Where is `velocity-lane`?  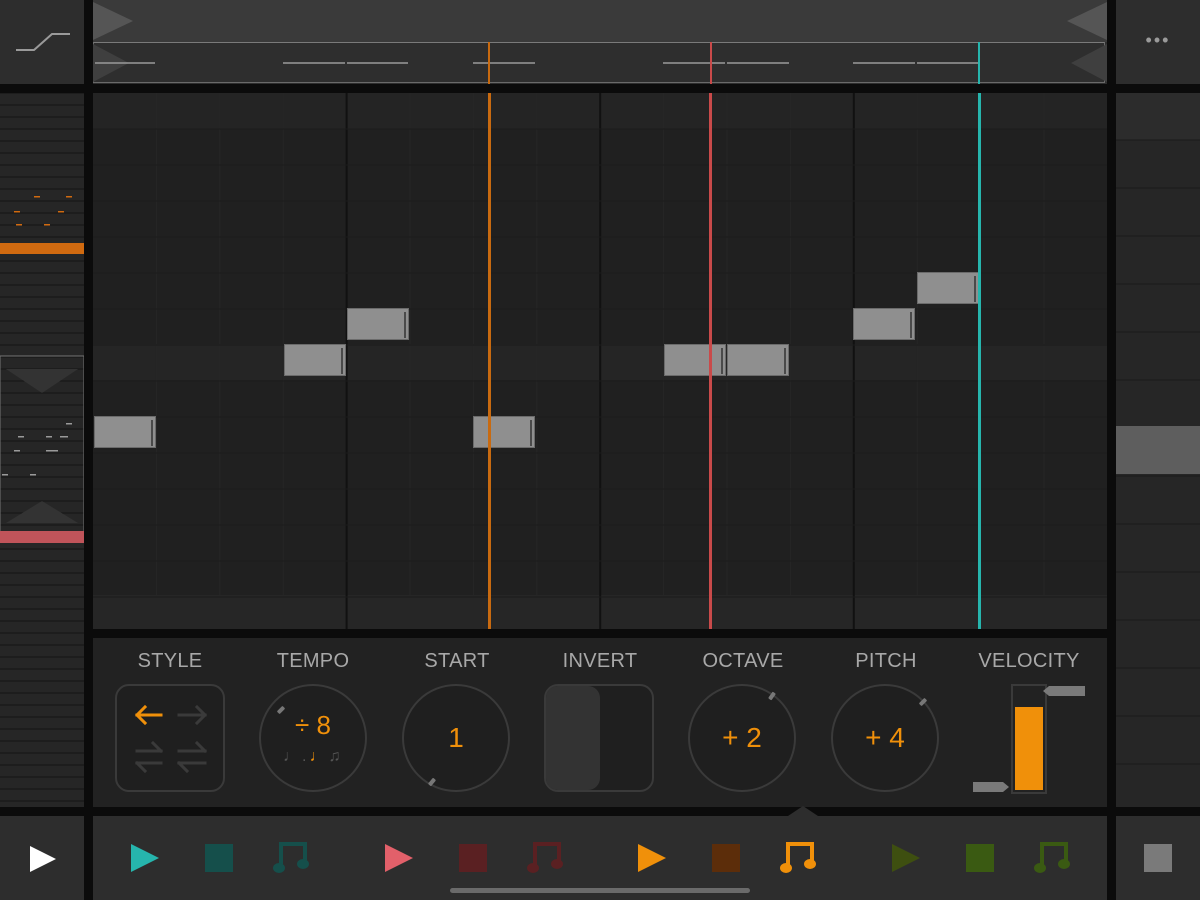
velocity-lane is located at coordinates (1158, 450).